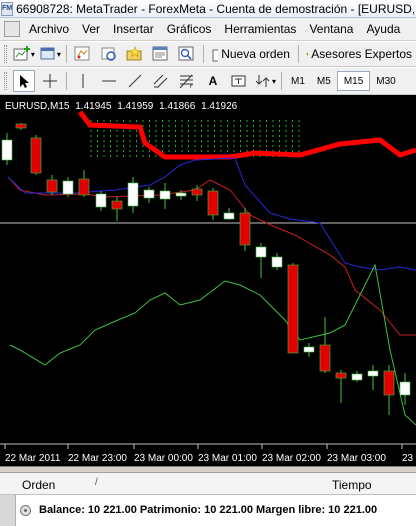 The width and height of the screenshot is (416, 526). What do you see at coordinates (352, 485) in the screenshot?
I see `column-tiempo: Tiempo` at bounding box center [352, 485].